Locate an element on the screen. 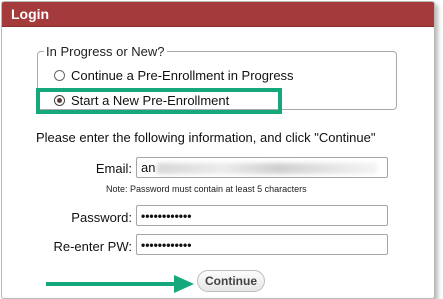 The height and width of the screenshot is (299, 443). password-value: •••••••••••• is located at coordinates (166, 216).